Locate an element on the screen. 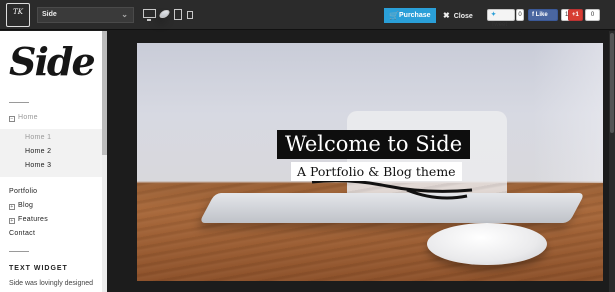 Image resolution: width=615 pixels, height=292 pixels. home-submenu: Home 1 Home 2 Home 3 is located at coordinates (53, 153).